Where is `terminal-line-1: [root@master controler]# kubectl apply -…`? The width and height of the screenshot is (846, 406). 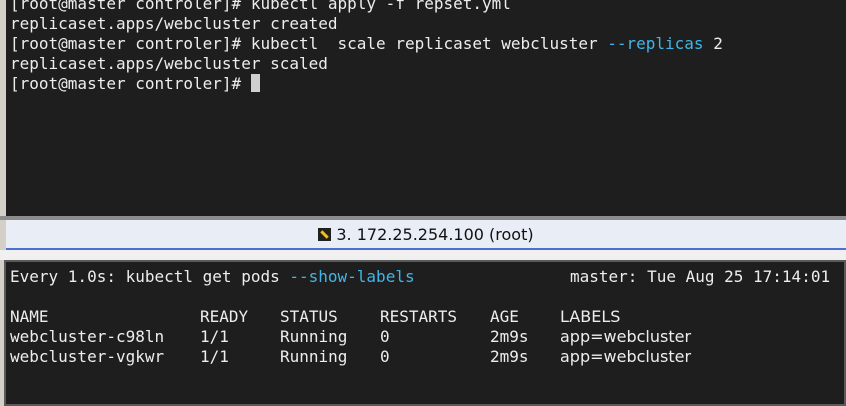 terminal-line-1: [root@master controler]# kubectl apply -… is located at coordinates (260, 7).